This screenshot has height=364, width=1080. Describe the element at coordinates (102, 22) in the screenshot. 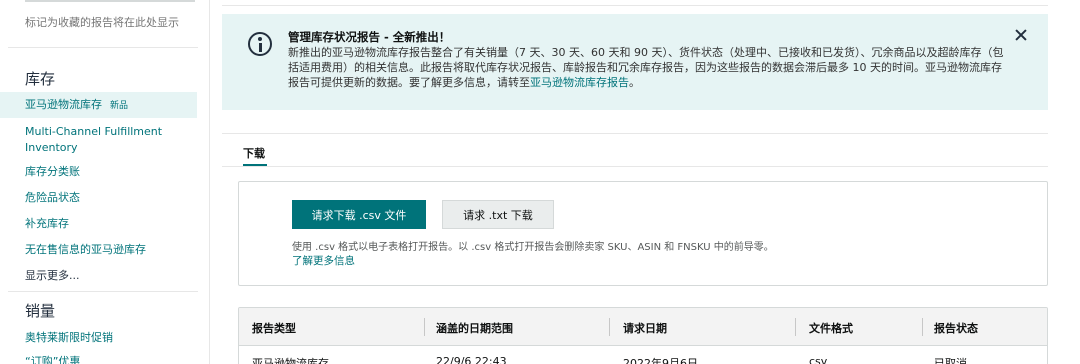

I see `favorites-note: 标记为收藏的报告将在此处显示` at that location.